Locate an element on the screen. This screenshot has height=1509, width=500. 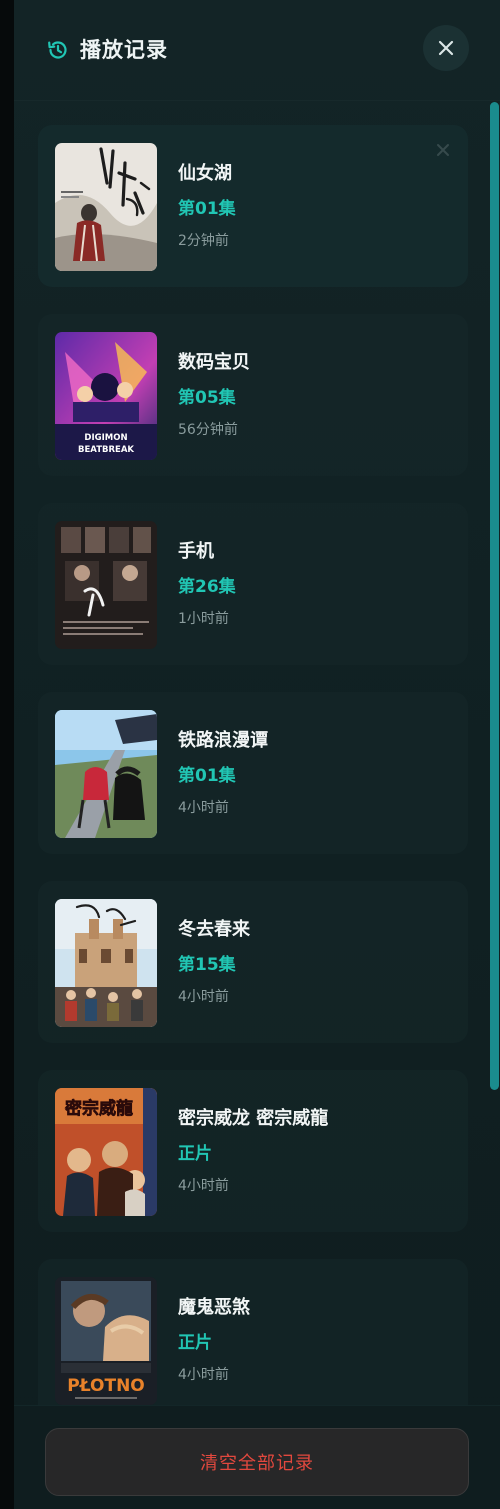
poster-logo-line-1: DIGIMON is located at coordinates (105, 438).